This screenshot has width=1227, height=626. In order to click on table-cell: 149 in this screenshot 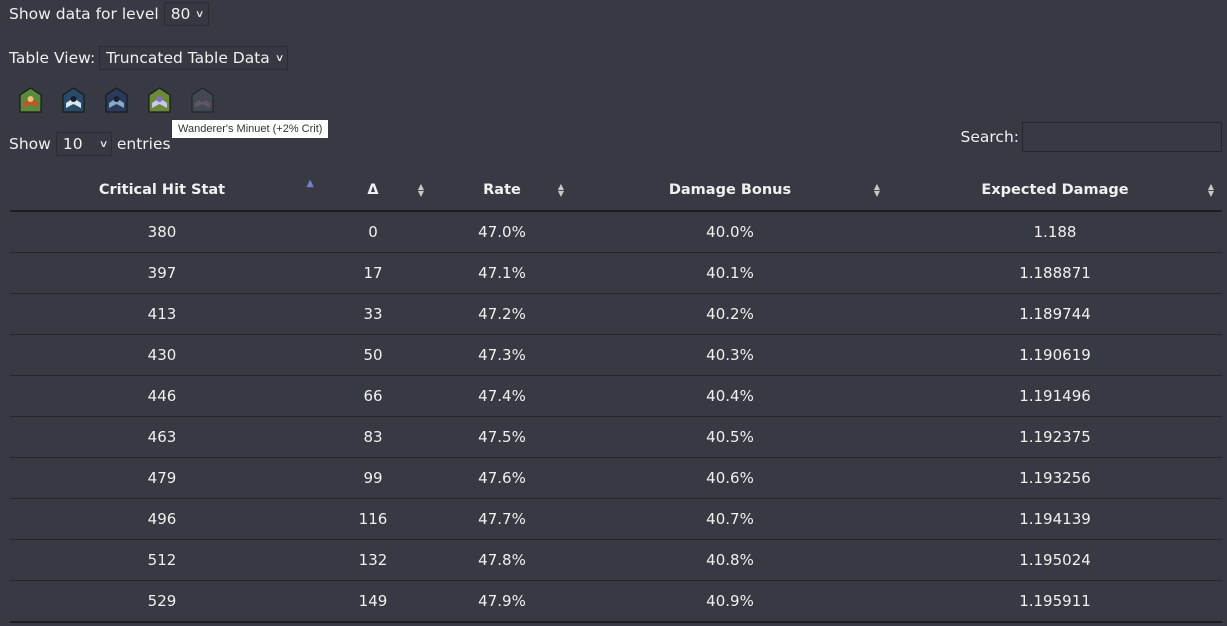, I will do `click(373, 601)`.